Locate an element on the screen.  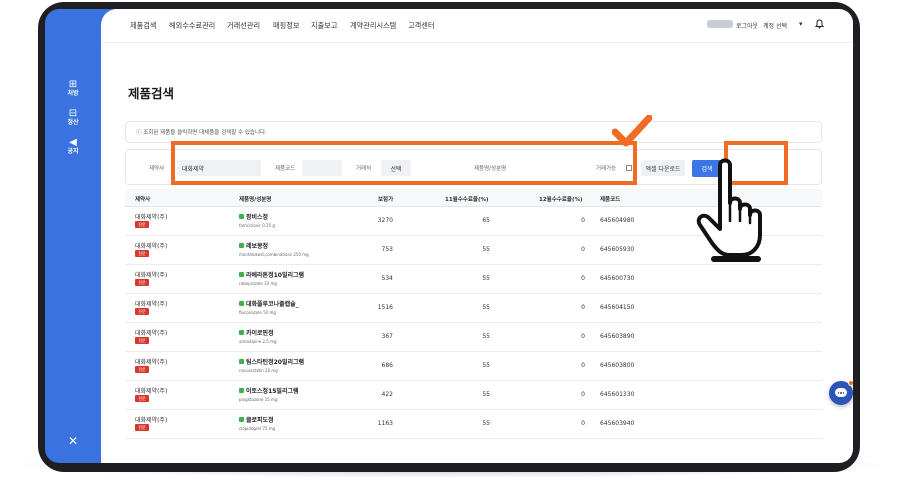
prescription-icon: ⊞ is located at coordinates (73, 84).